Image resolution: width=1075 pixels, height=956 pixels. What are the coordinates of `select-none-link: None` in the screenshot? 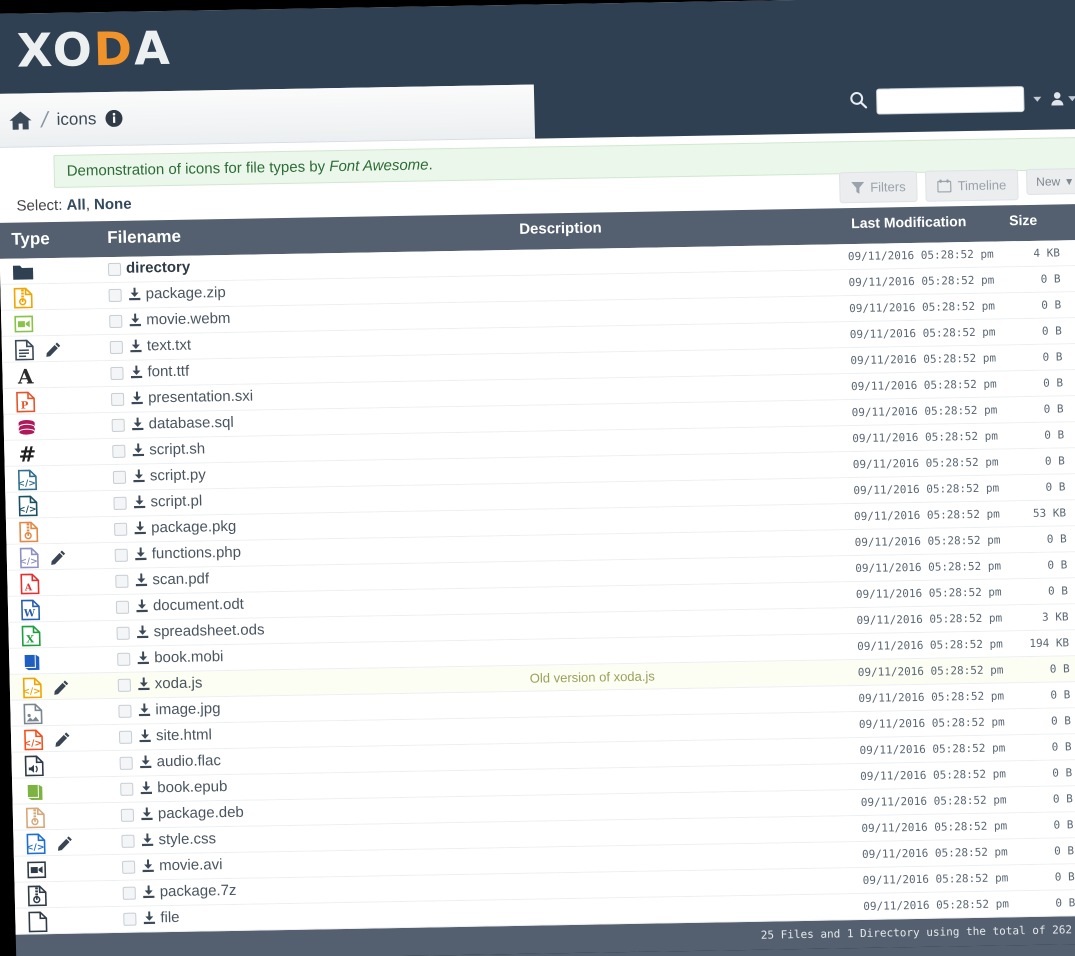 It's located at (113, 205).